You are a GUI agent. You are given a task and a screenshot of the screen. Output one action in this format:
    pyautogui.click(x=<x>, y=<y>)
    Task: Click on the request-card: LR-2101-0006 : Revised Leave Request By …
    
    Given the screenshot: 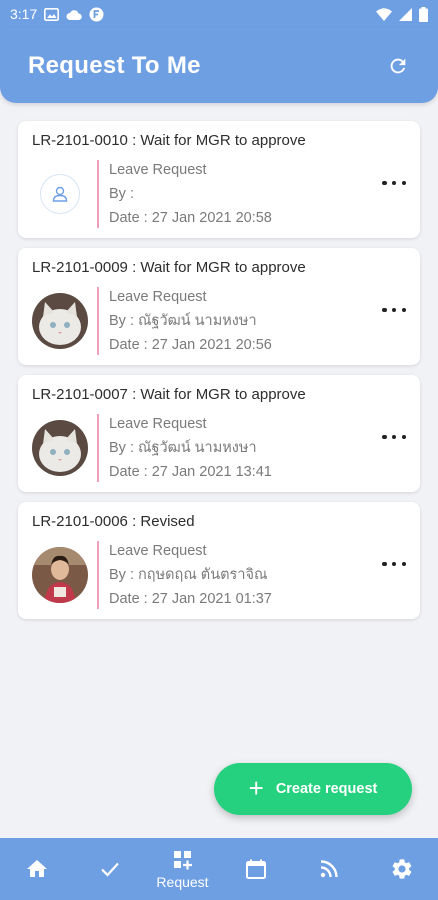 What is the action you would take?
    pyautogui.click(x=219, y=560)
    